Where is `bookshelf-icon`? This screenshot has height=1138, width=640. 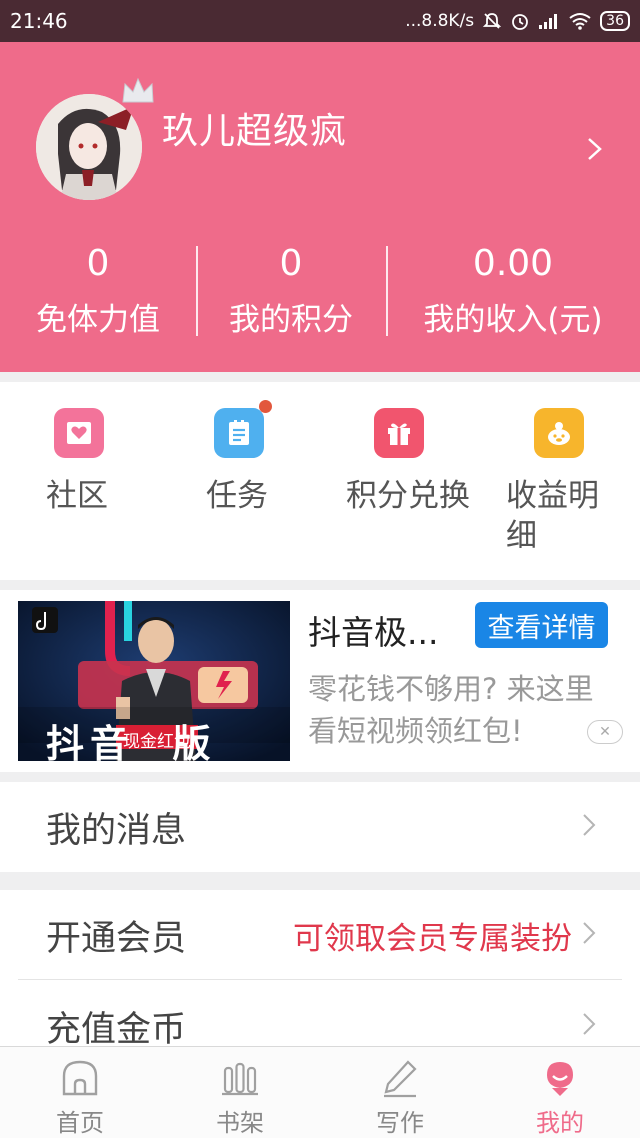 bookshelf-icon is located at coordinates (240, 1078).